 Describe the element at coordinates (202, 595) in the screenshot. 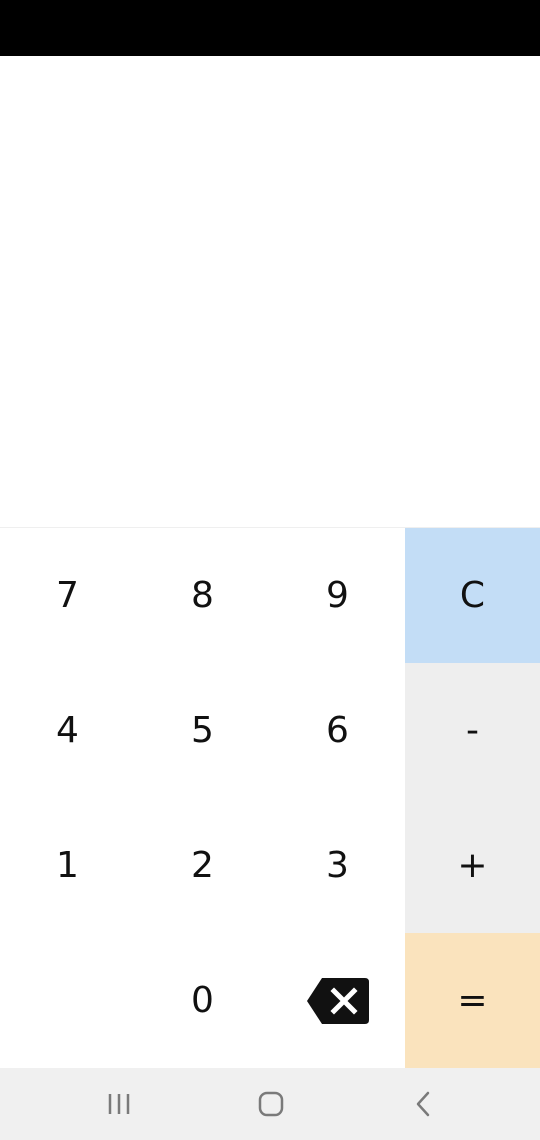

I see `key-8: 8` at that location.